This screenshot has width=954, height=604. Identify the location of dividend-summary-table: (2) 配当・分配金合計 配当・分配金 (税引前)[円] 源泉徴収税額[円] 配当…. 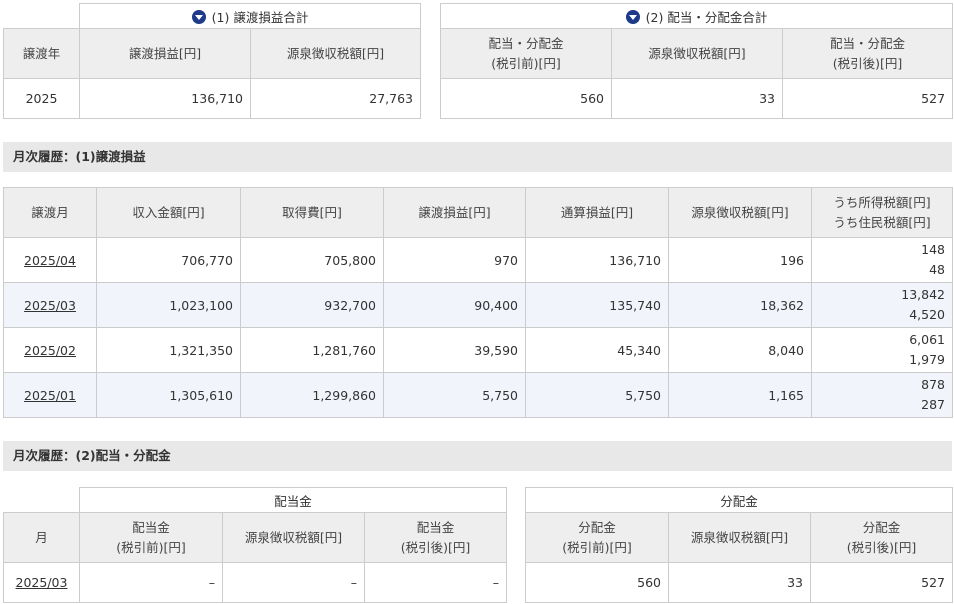
(696, 61).